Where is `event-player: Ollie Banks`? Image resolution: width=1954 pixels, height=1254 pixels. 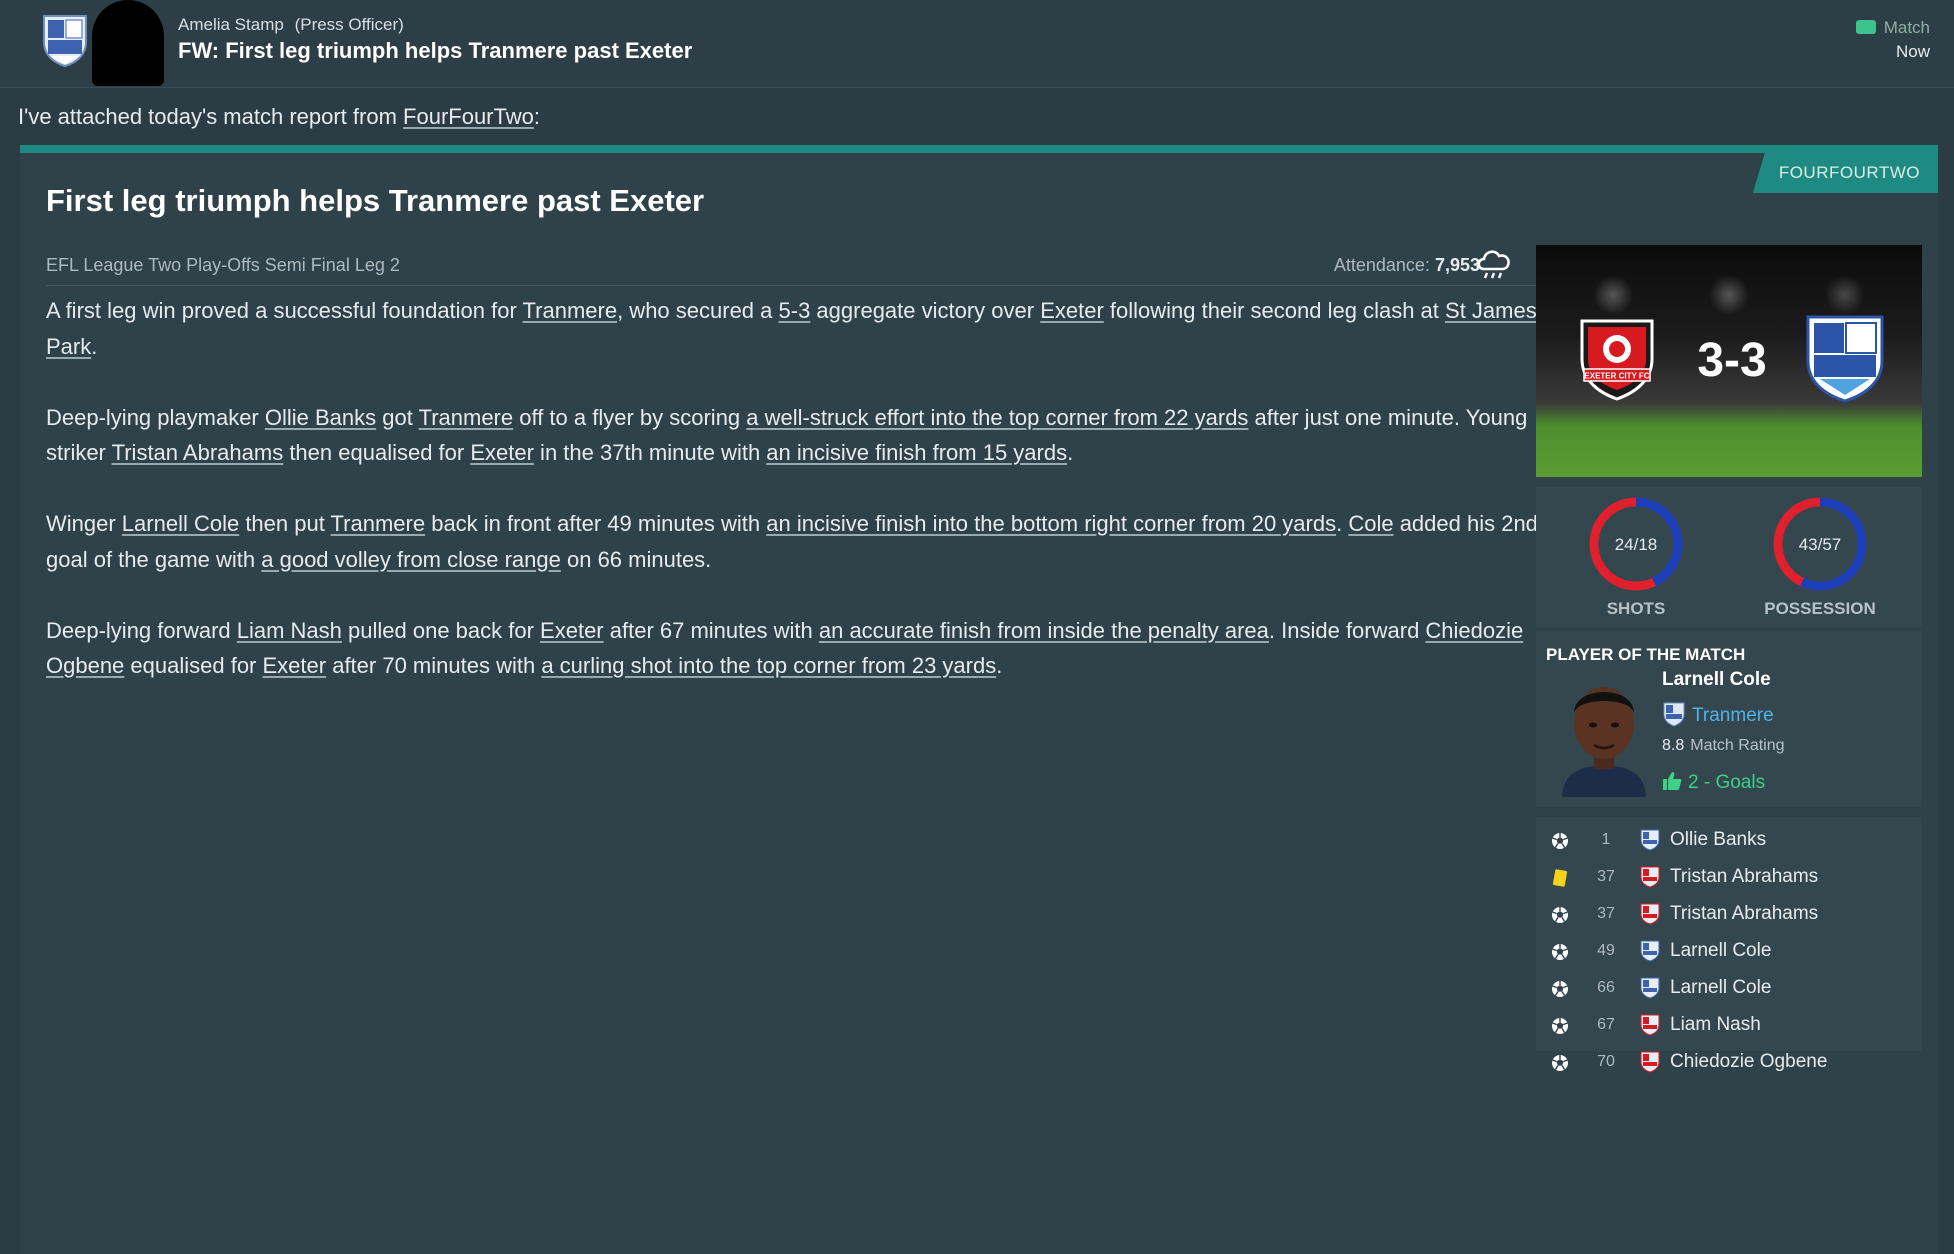
event-player: Ollie Banks is located at coordinates (1718, 840).